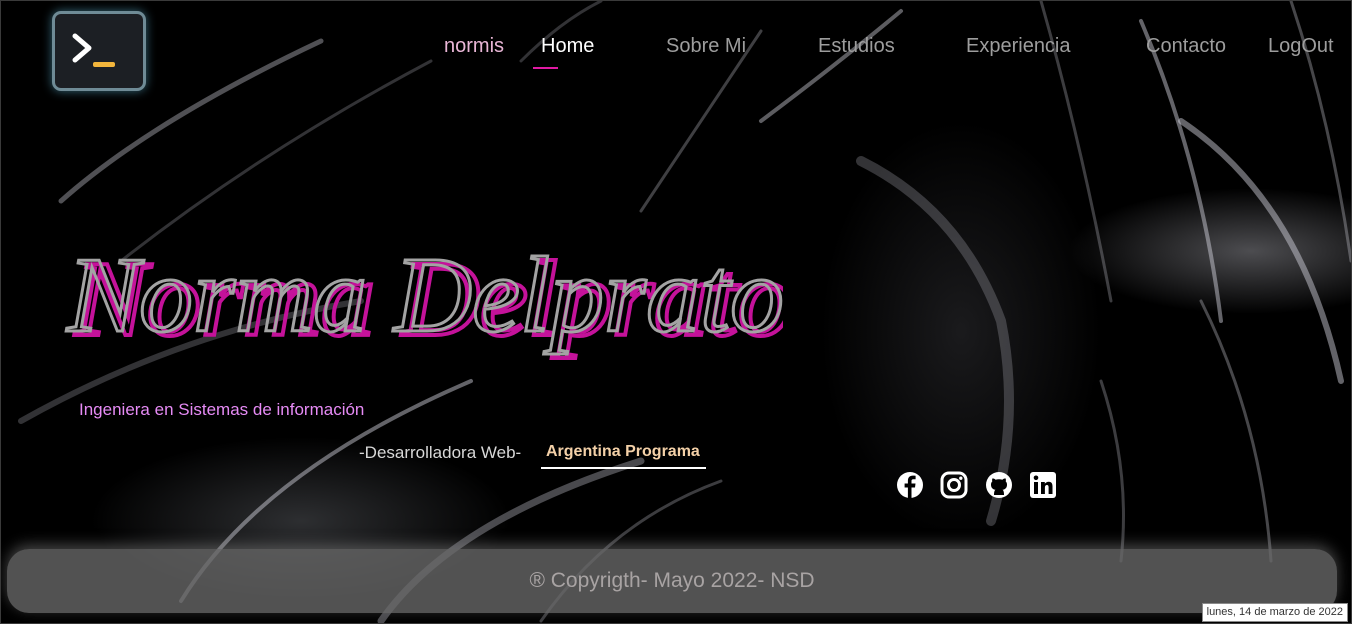  Describe the element at coordinates (545, 68) in the screenshot. I see `nav-active-underline` at that location.